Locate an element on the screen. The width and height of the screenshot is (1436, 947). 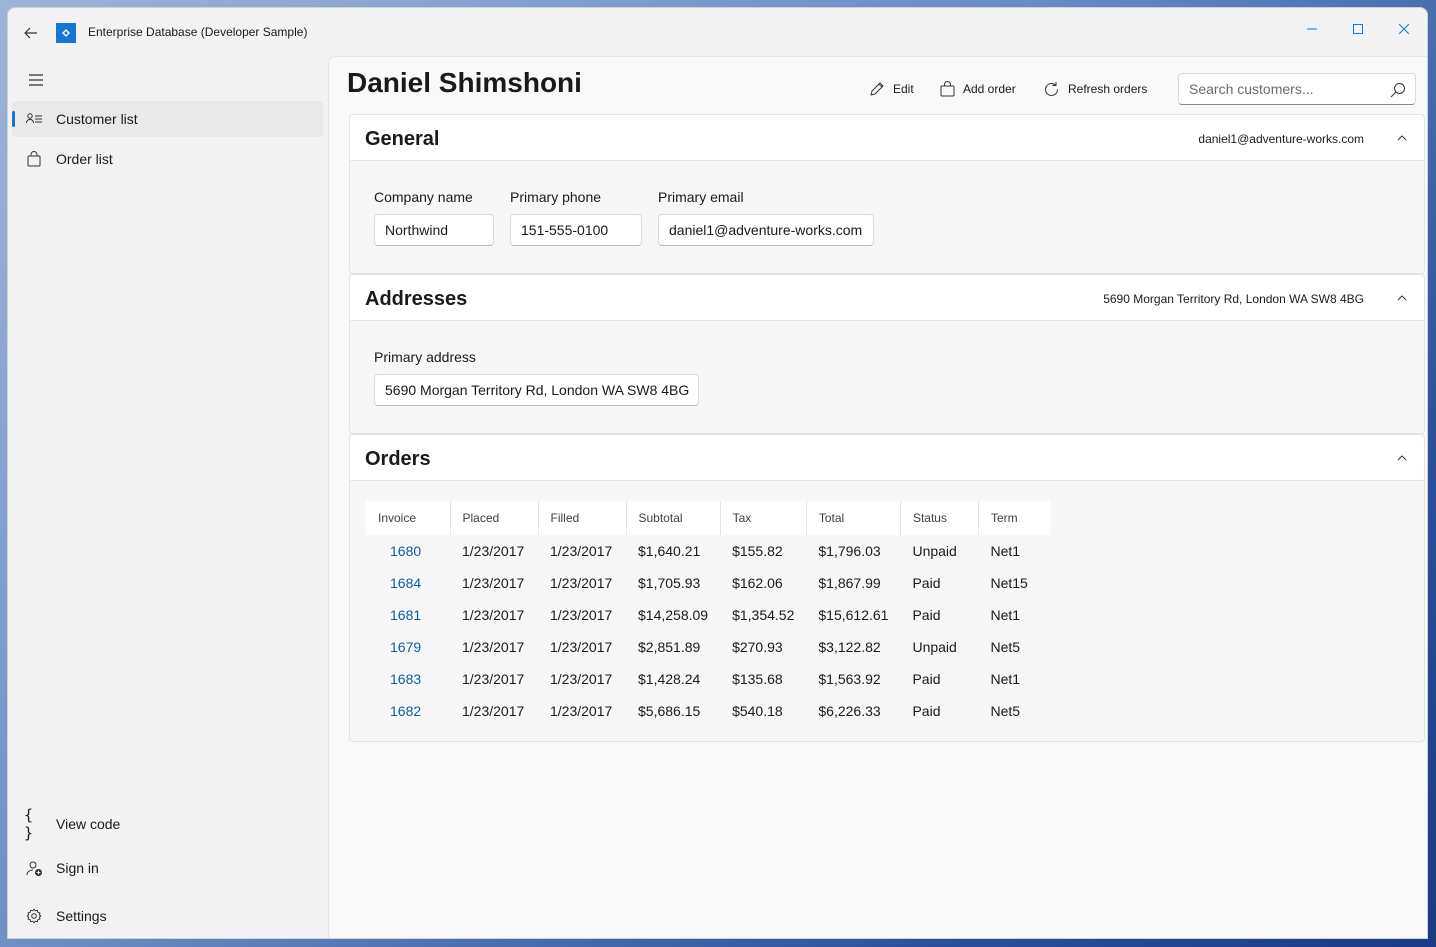
maximize-button is located at coordinates (1358, 29).